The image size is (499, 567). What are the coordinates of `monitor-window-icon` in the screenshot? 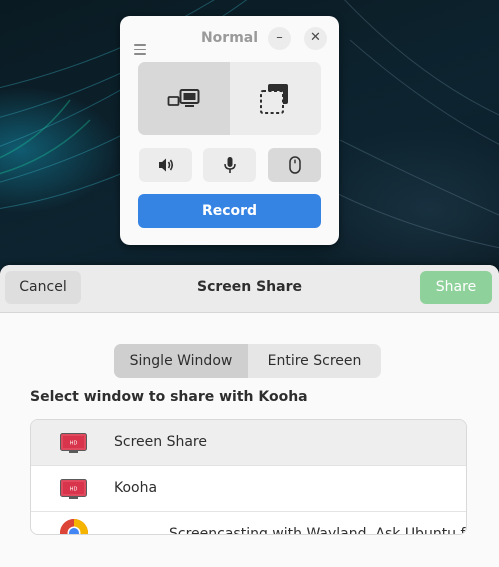 It's located at (183, 97).